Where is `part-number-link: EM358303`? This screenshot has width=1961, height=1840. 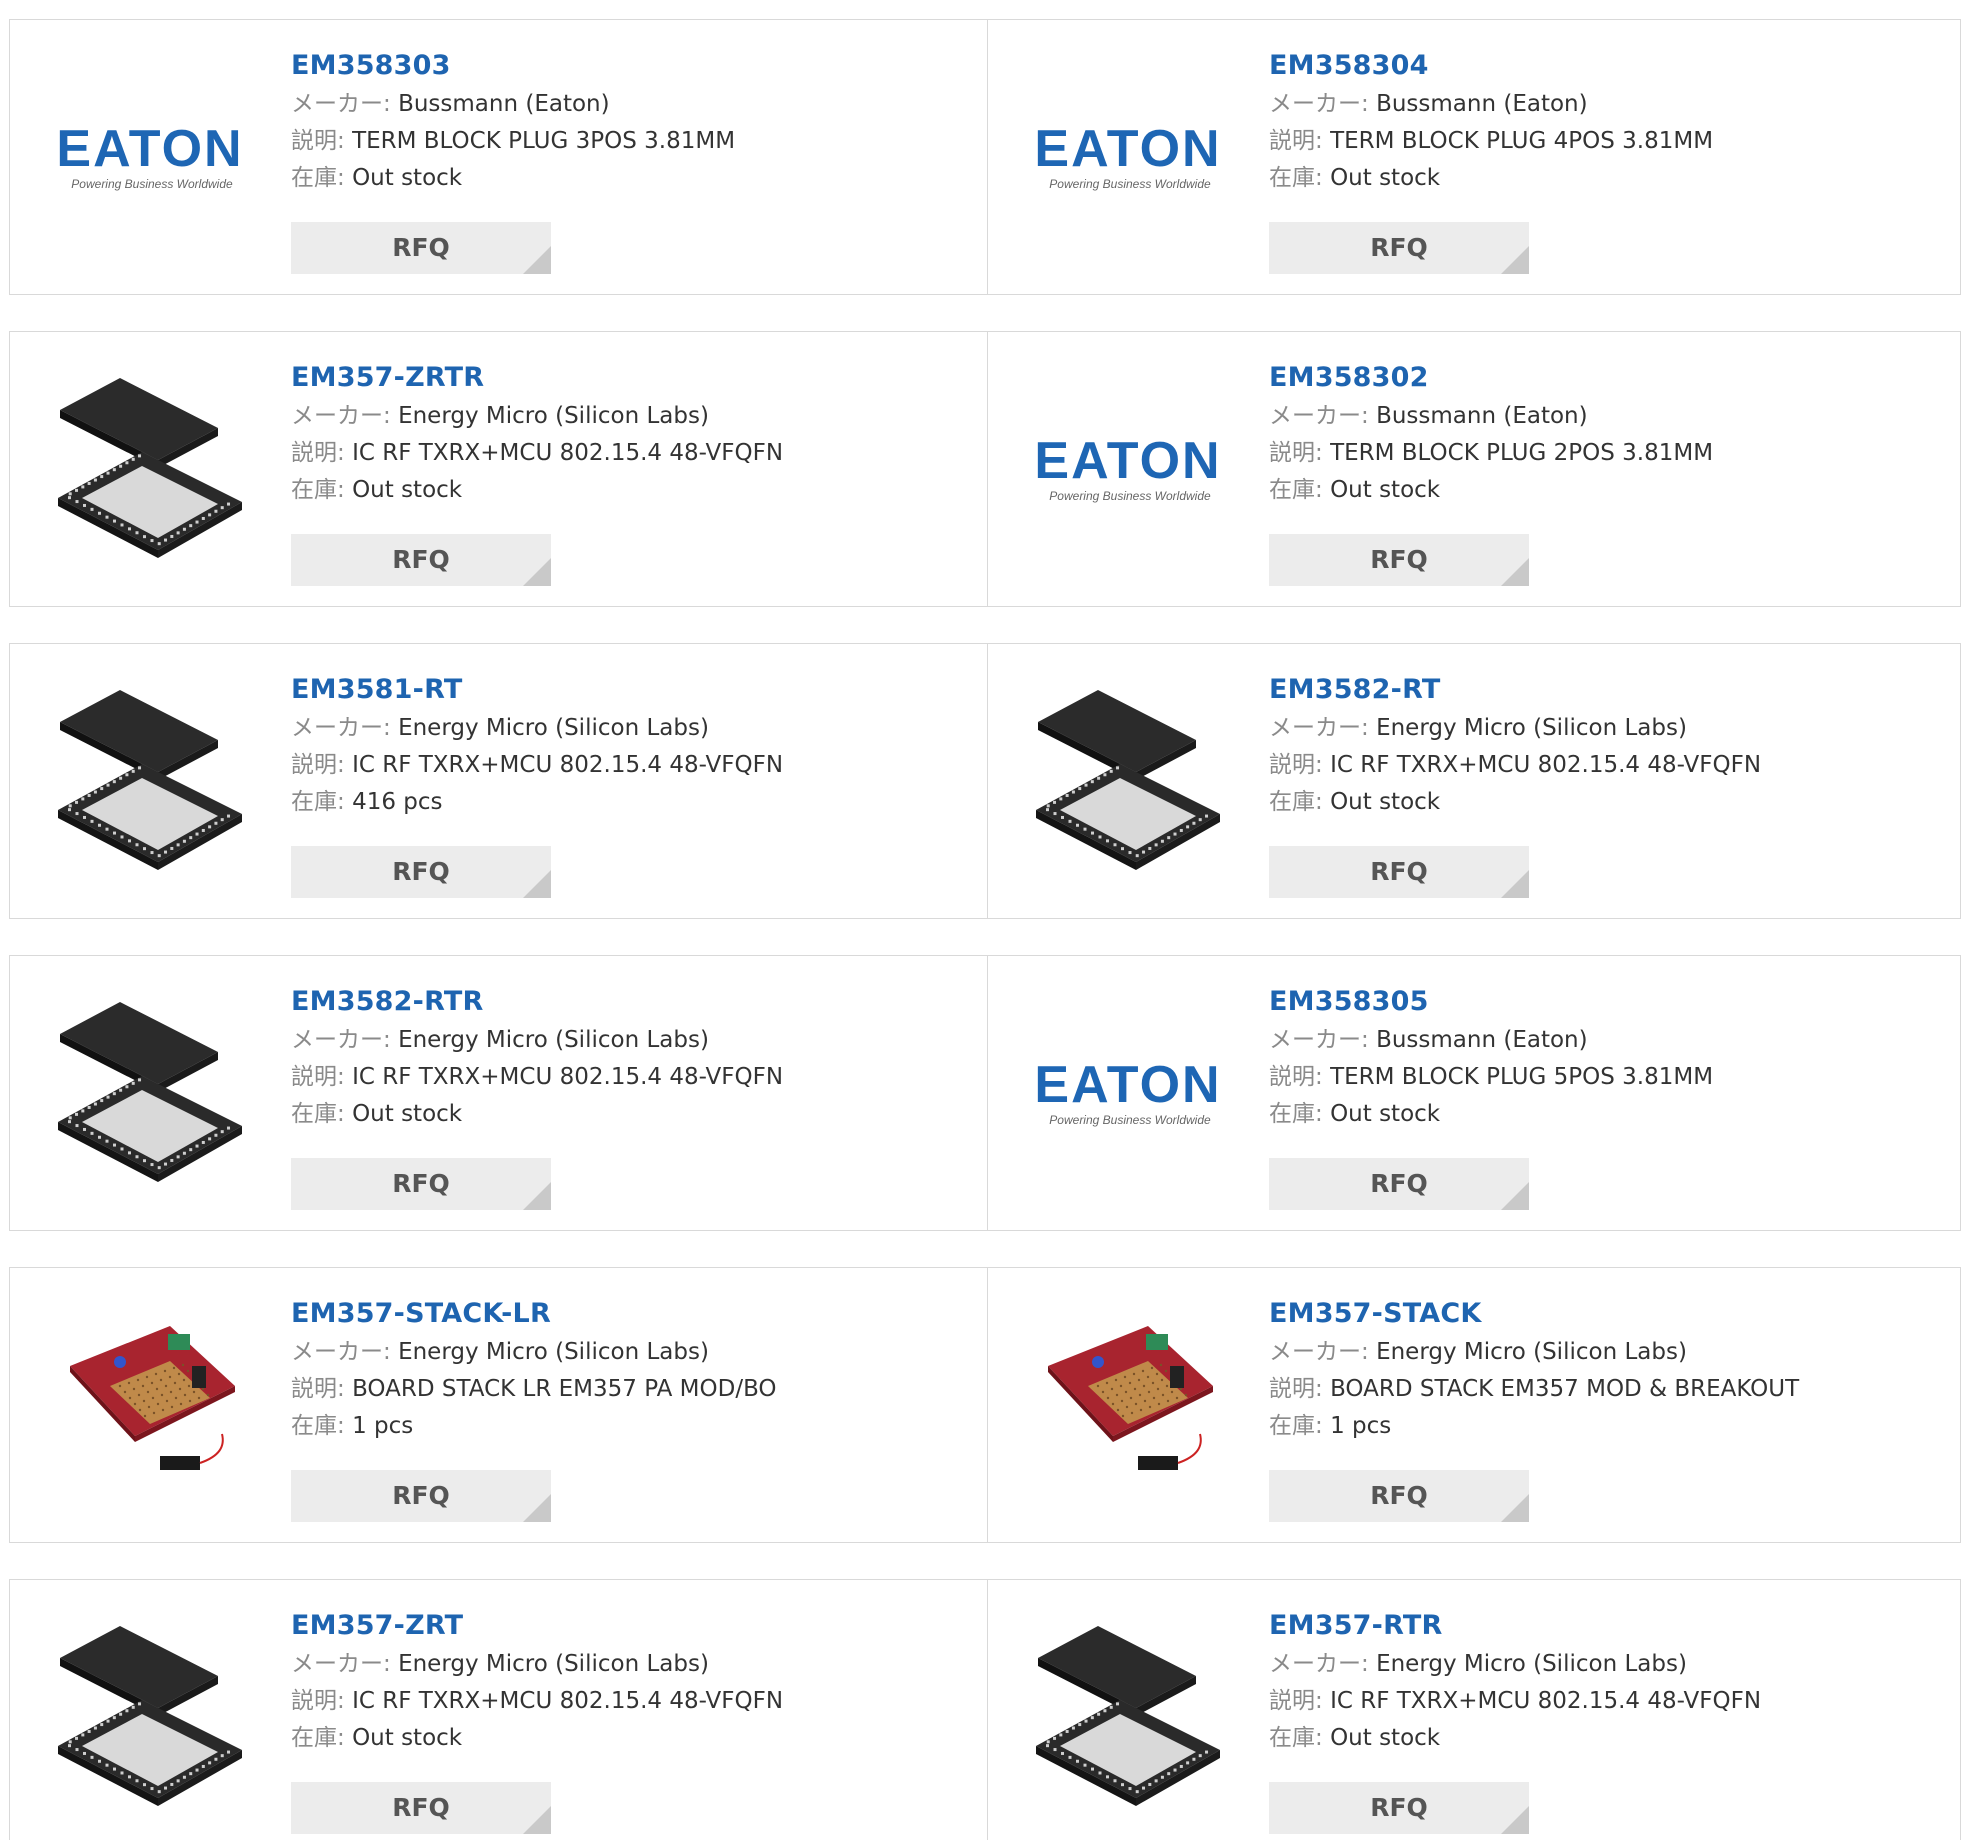 part-number-link: EM358303 is located at coordinates (634, 66).